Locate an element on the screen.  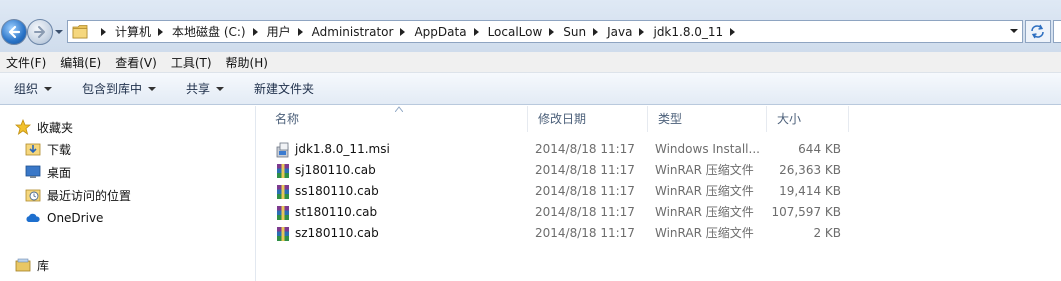
menu-file: 文件(F) is located at coordinates (26, 62).